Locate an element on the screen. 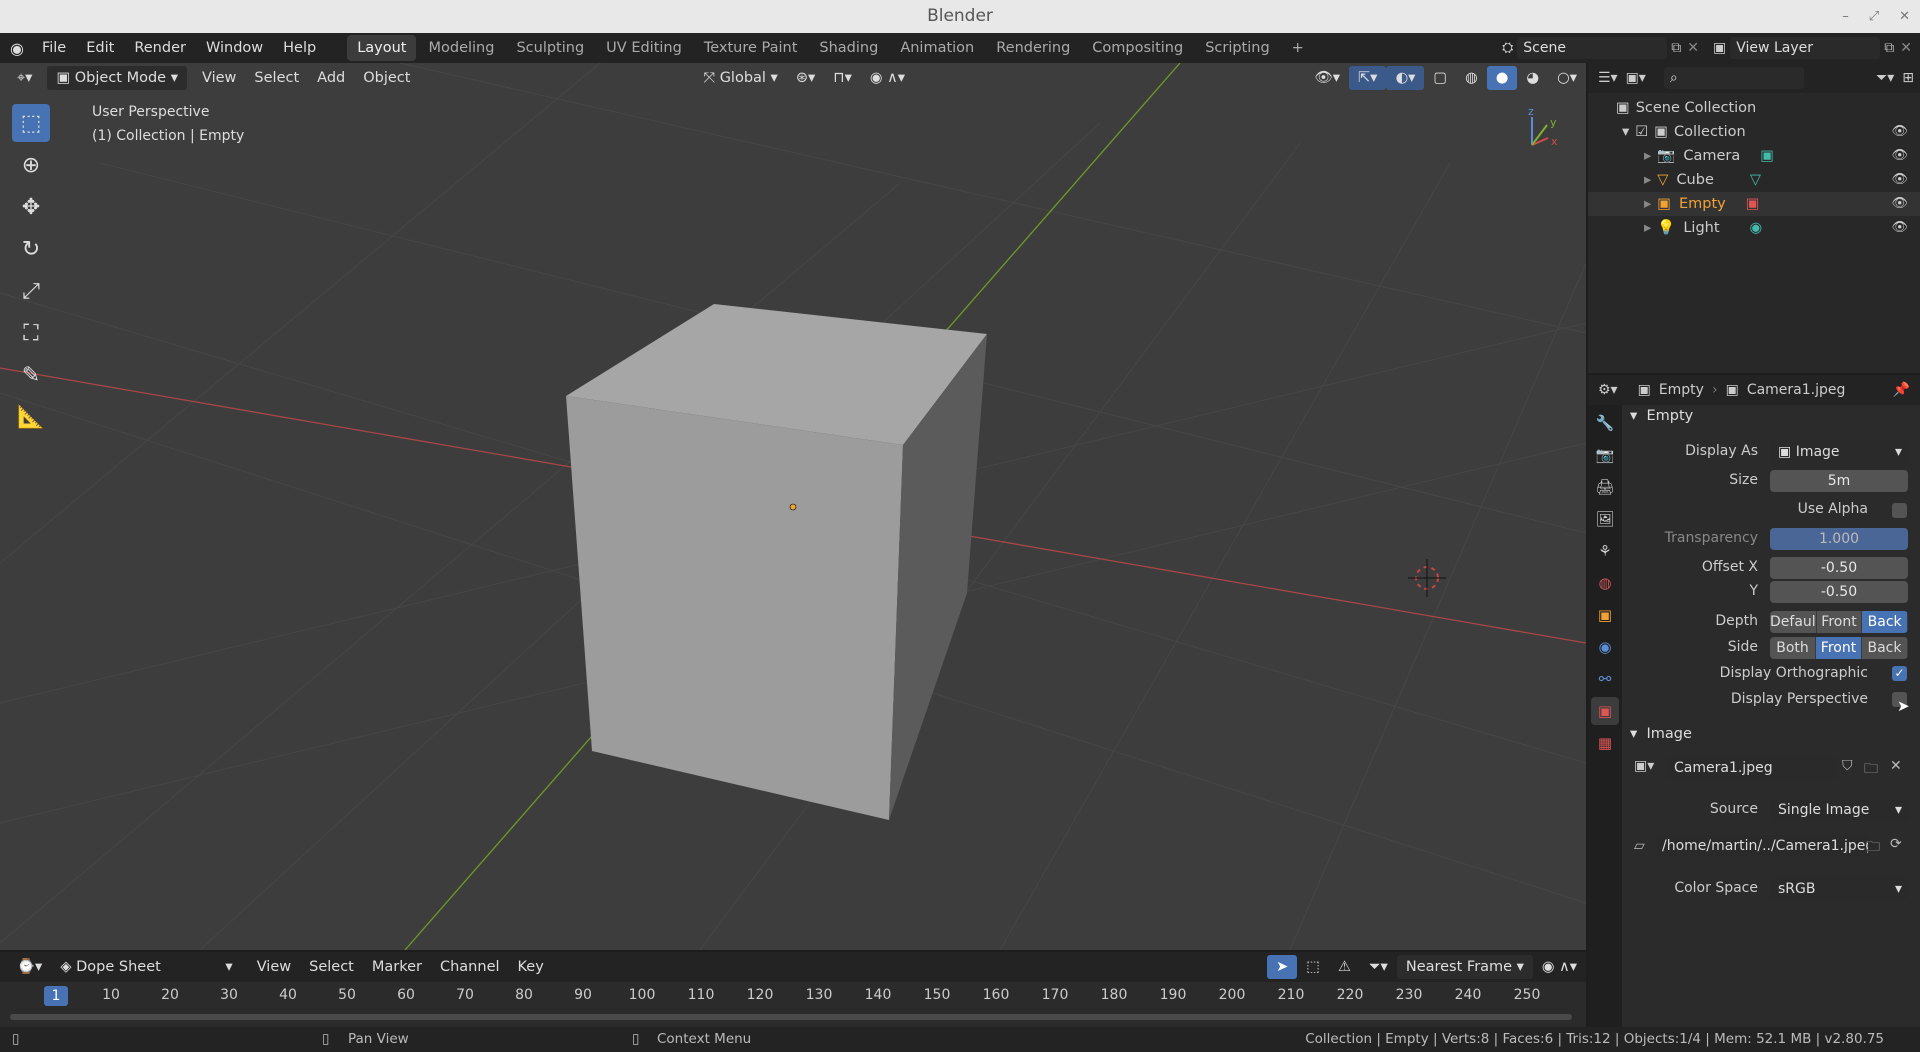  world-tab-icon: ◍ is located at coordinates (1605, 583).